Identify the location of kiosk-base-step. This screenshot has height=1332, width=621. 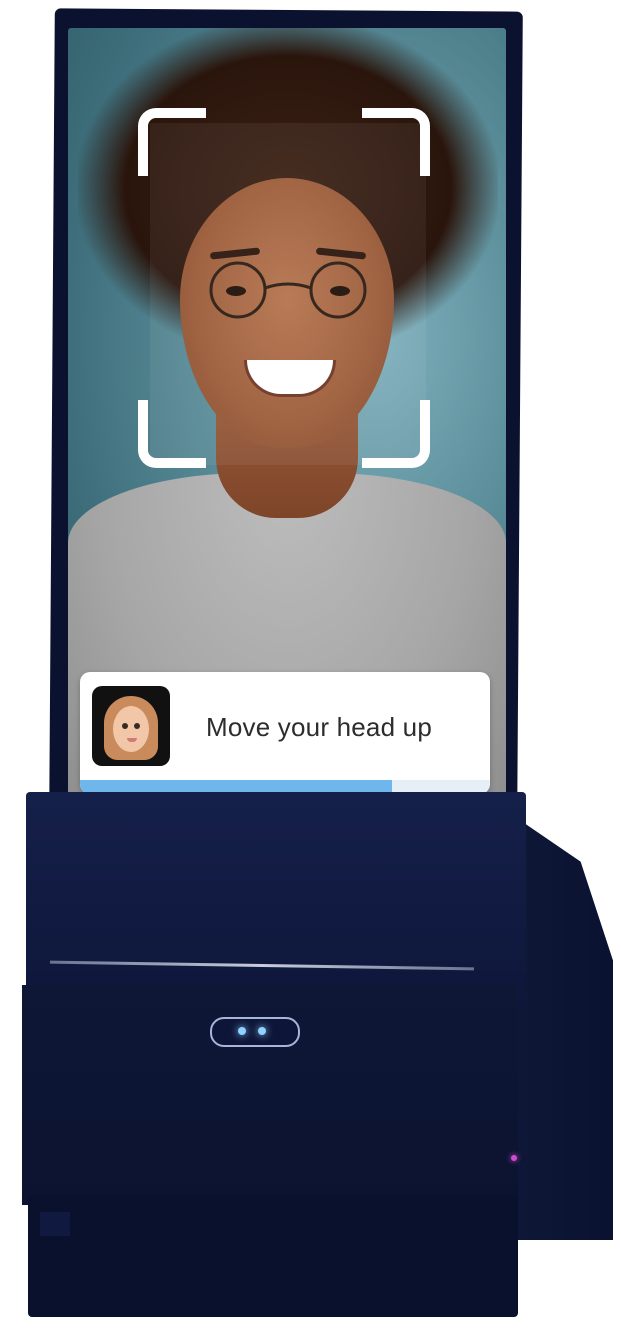
(55, 1224).